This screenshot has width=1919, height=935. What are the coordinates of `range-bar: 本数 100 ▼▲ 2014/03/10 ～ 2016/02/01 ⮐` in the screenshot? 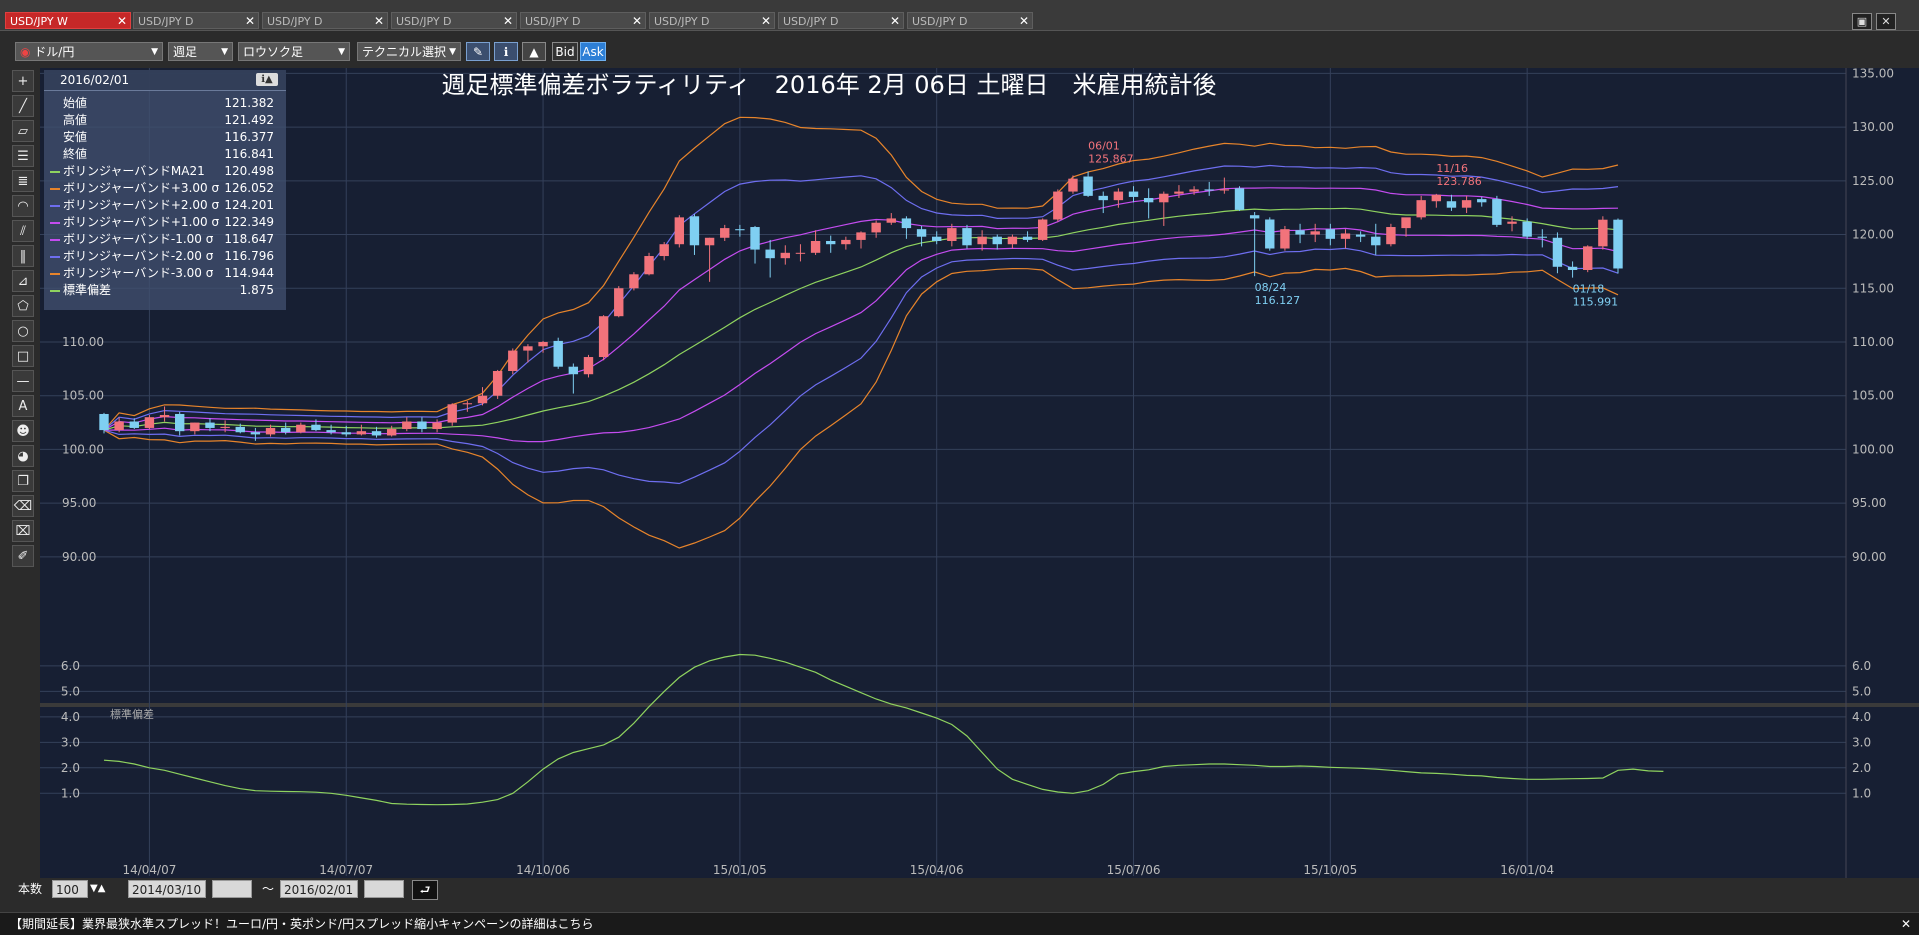 It's located at (959, 890).